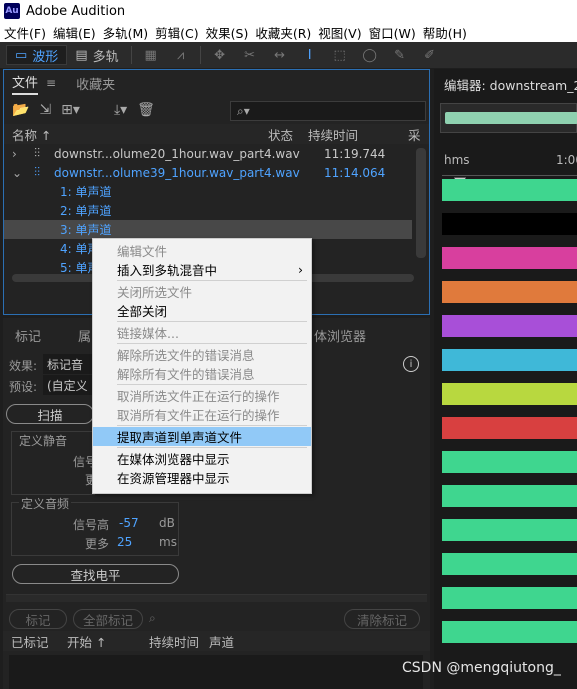  I want to click on overview-thumb, so click(511, 118).